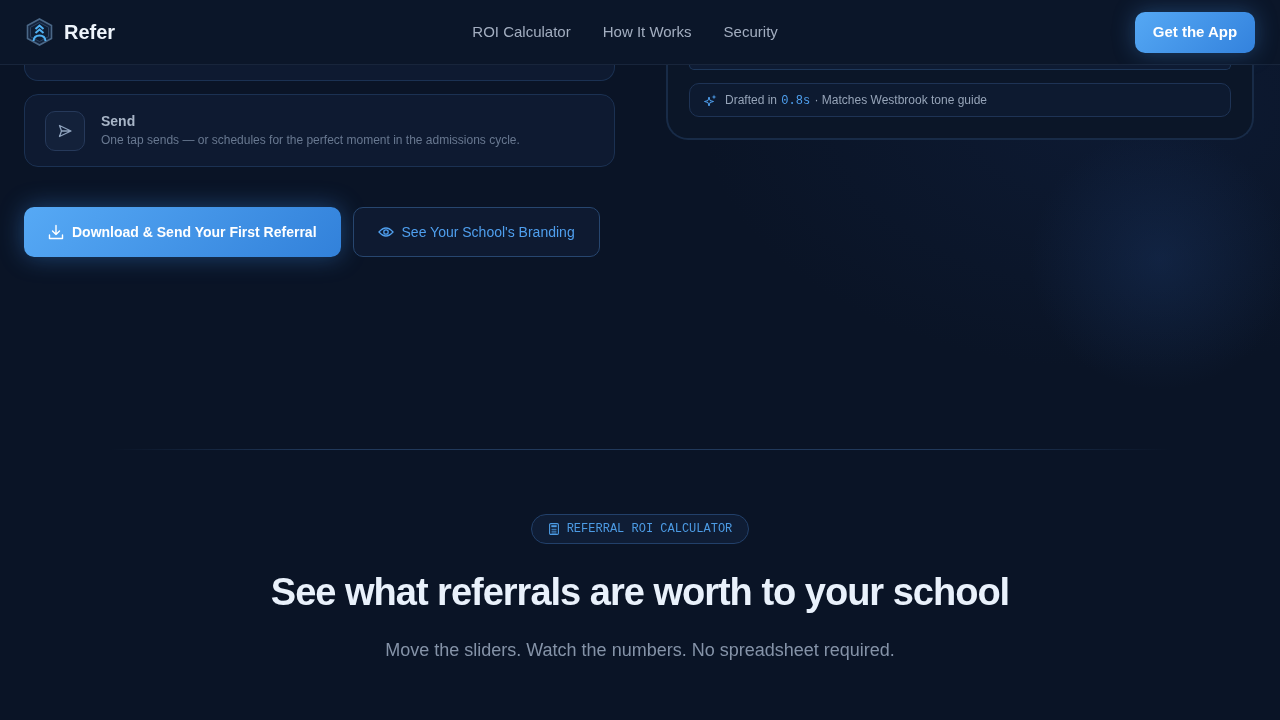 This screenshot has width=1280, height=720. What do you see at coordinates (710, 100) in the screenshot?
I see `sparkle-icon` at bounding box center [710, 100].